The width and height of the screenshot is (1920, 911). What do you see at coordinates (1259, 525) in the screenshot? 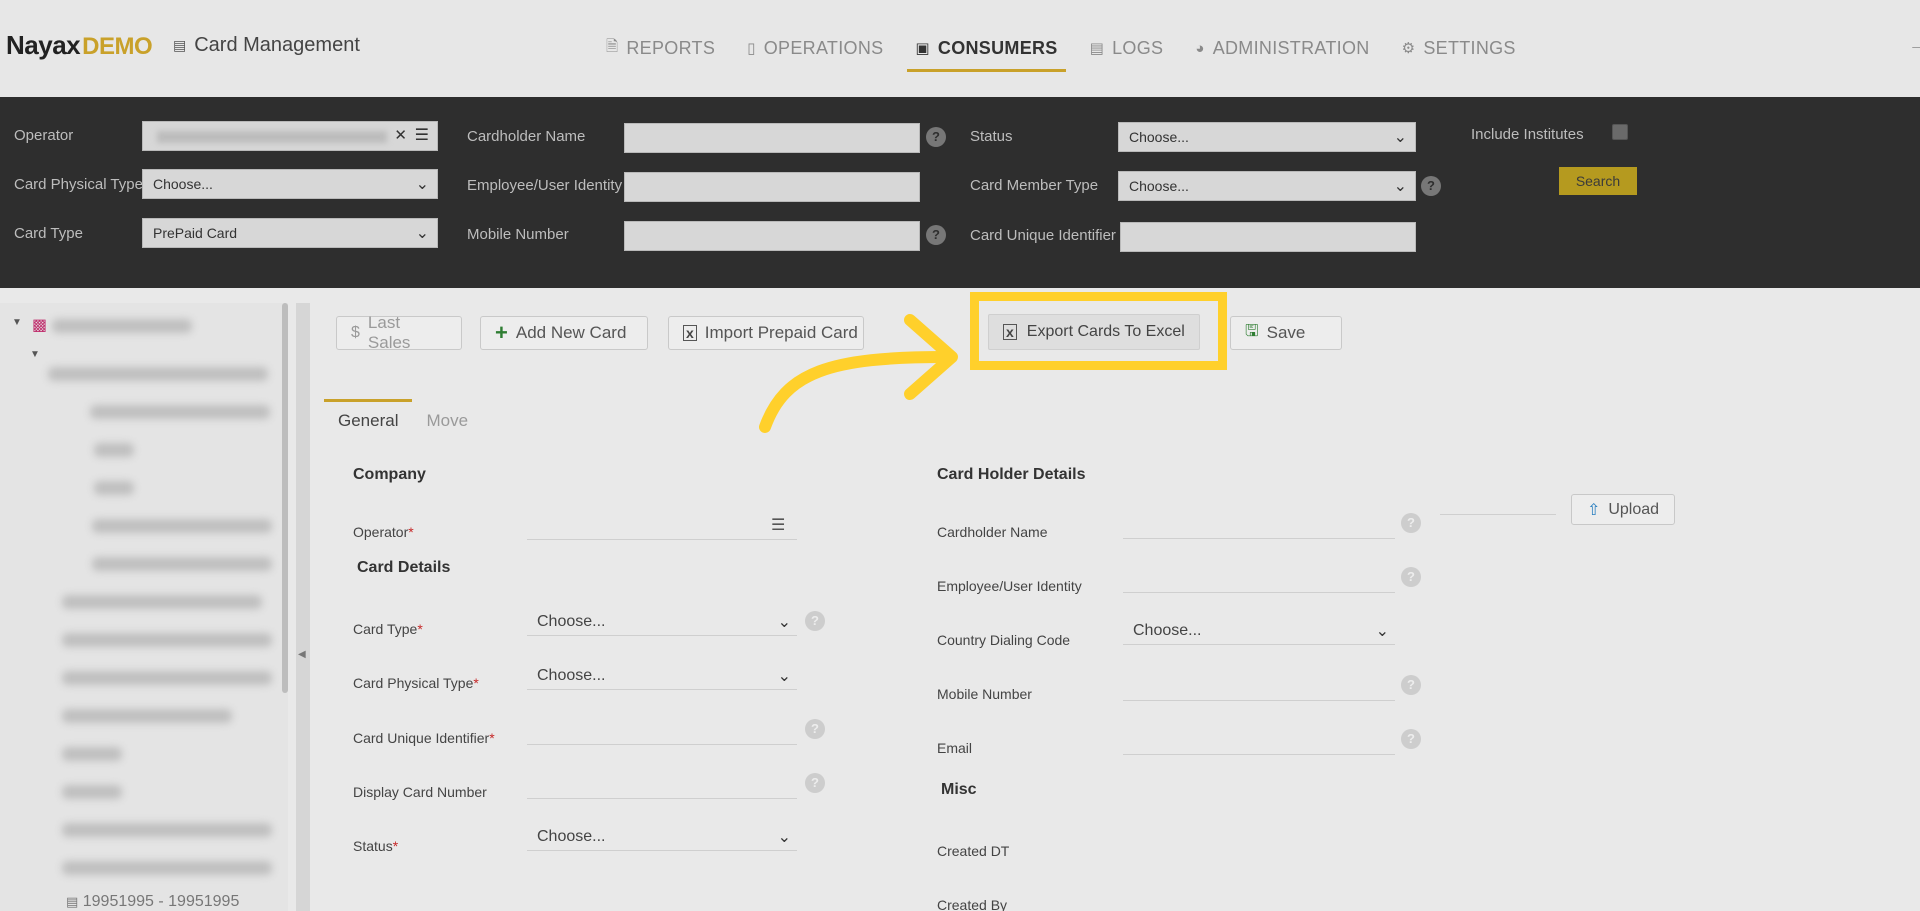
I see `cardholder-name-input` at bounding box center [1259, 525].